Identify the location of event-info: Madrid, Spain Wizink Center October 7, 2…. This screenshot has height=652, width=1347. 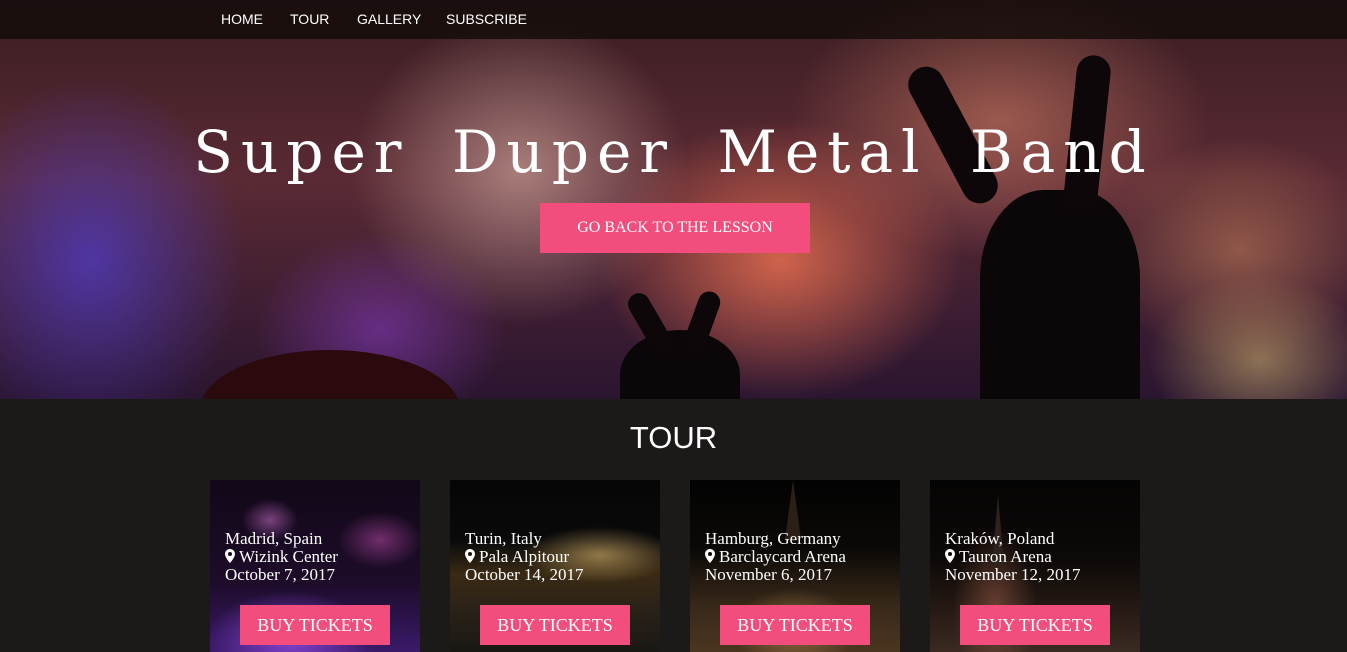
(281, 557).